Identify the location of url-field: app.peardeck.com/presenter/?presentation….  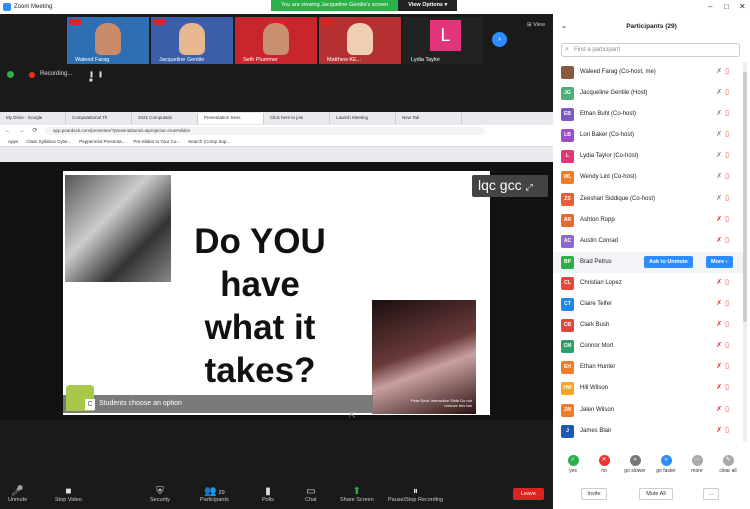
(265, 131).